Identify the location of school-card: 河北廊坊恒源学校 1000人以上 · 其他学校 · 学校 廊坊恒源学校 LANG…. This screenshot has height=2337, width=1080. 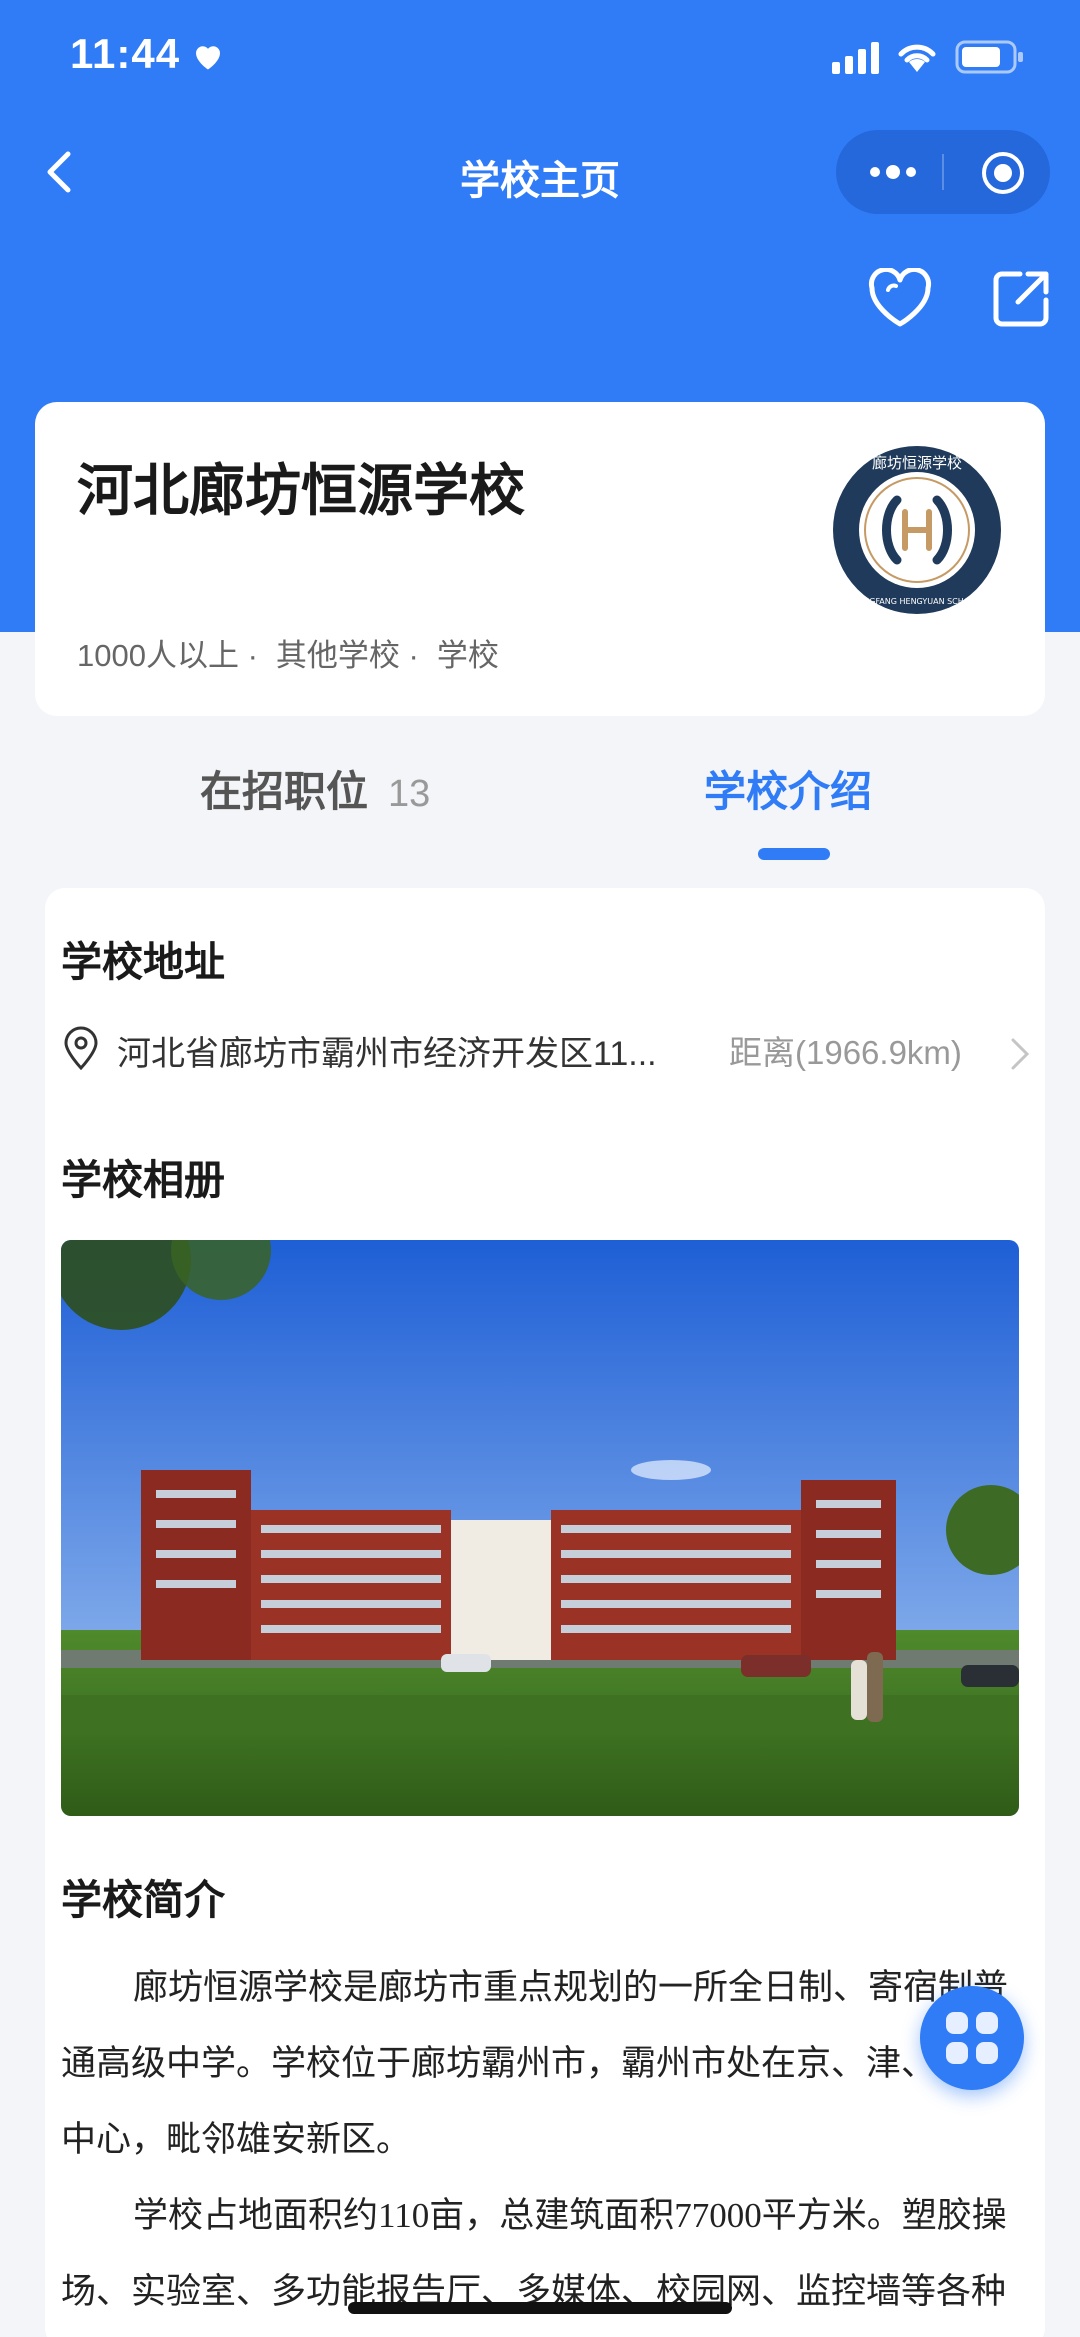
(540, 559).